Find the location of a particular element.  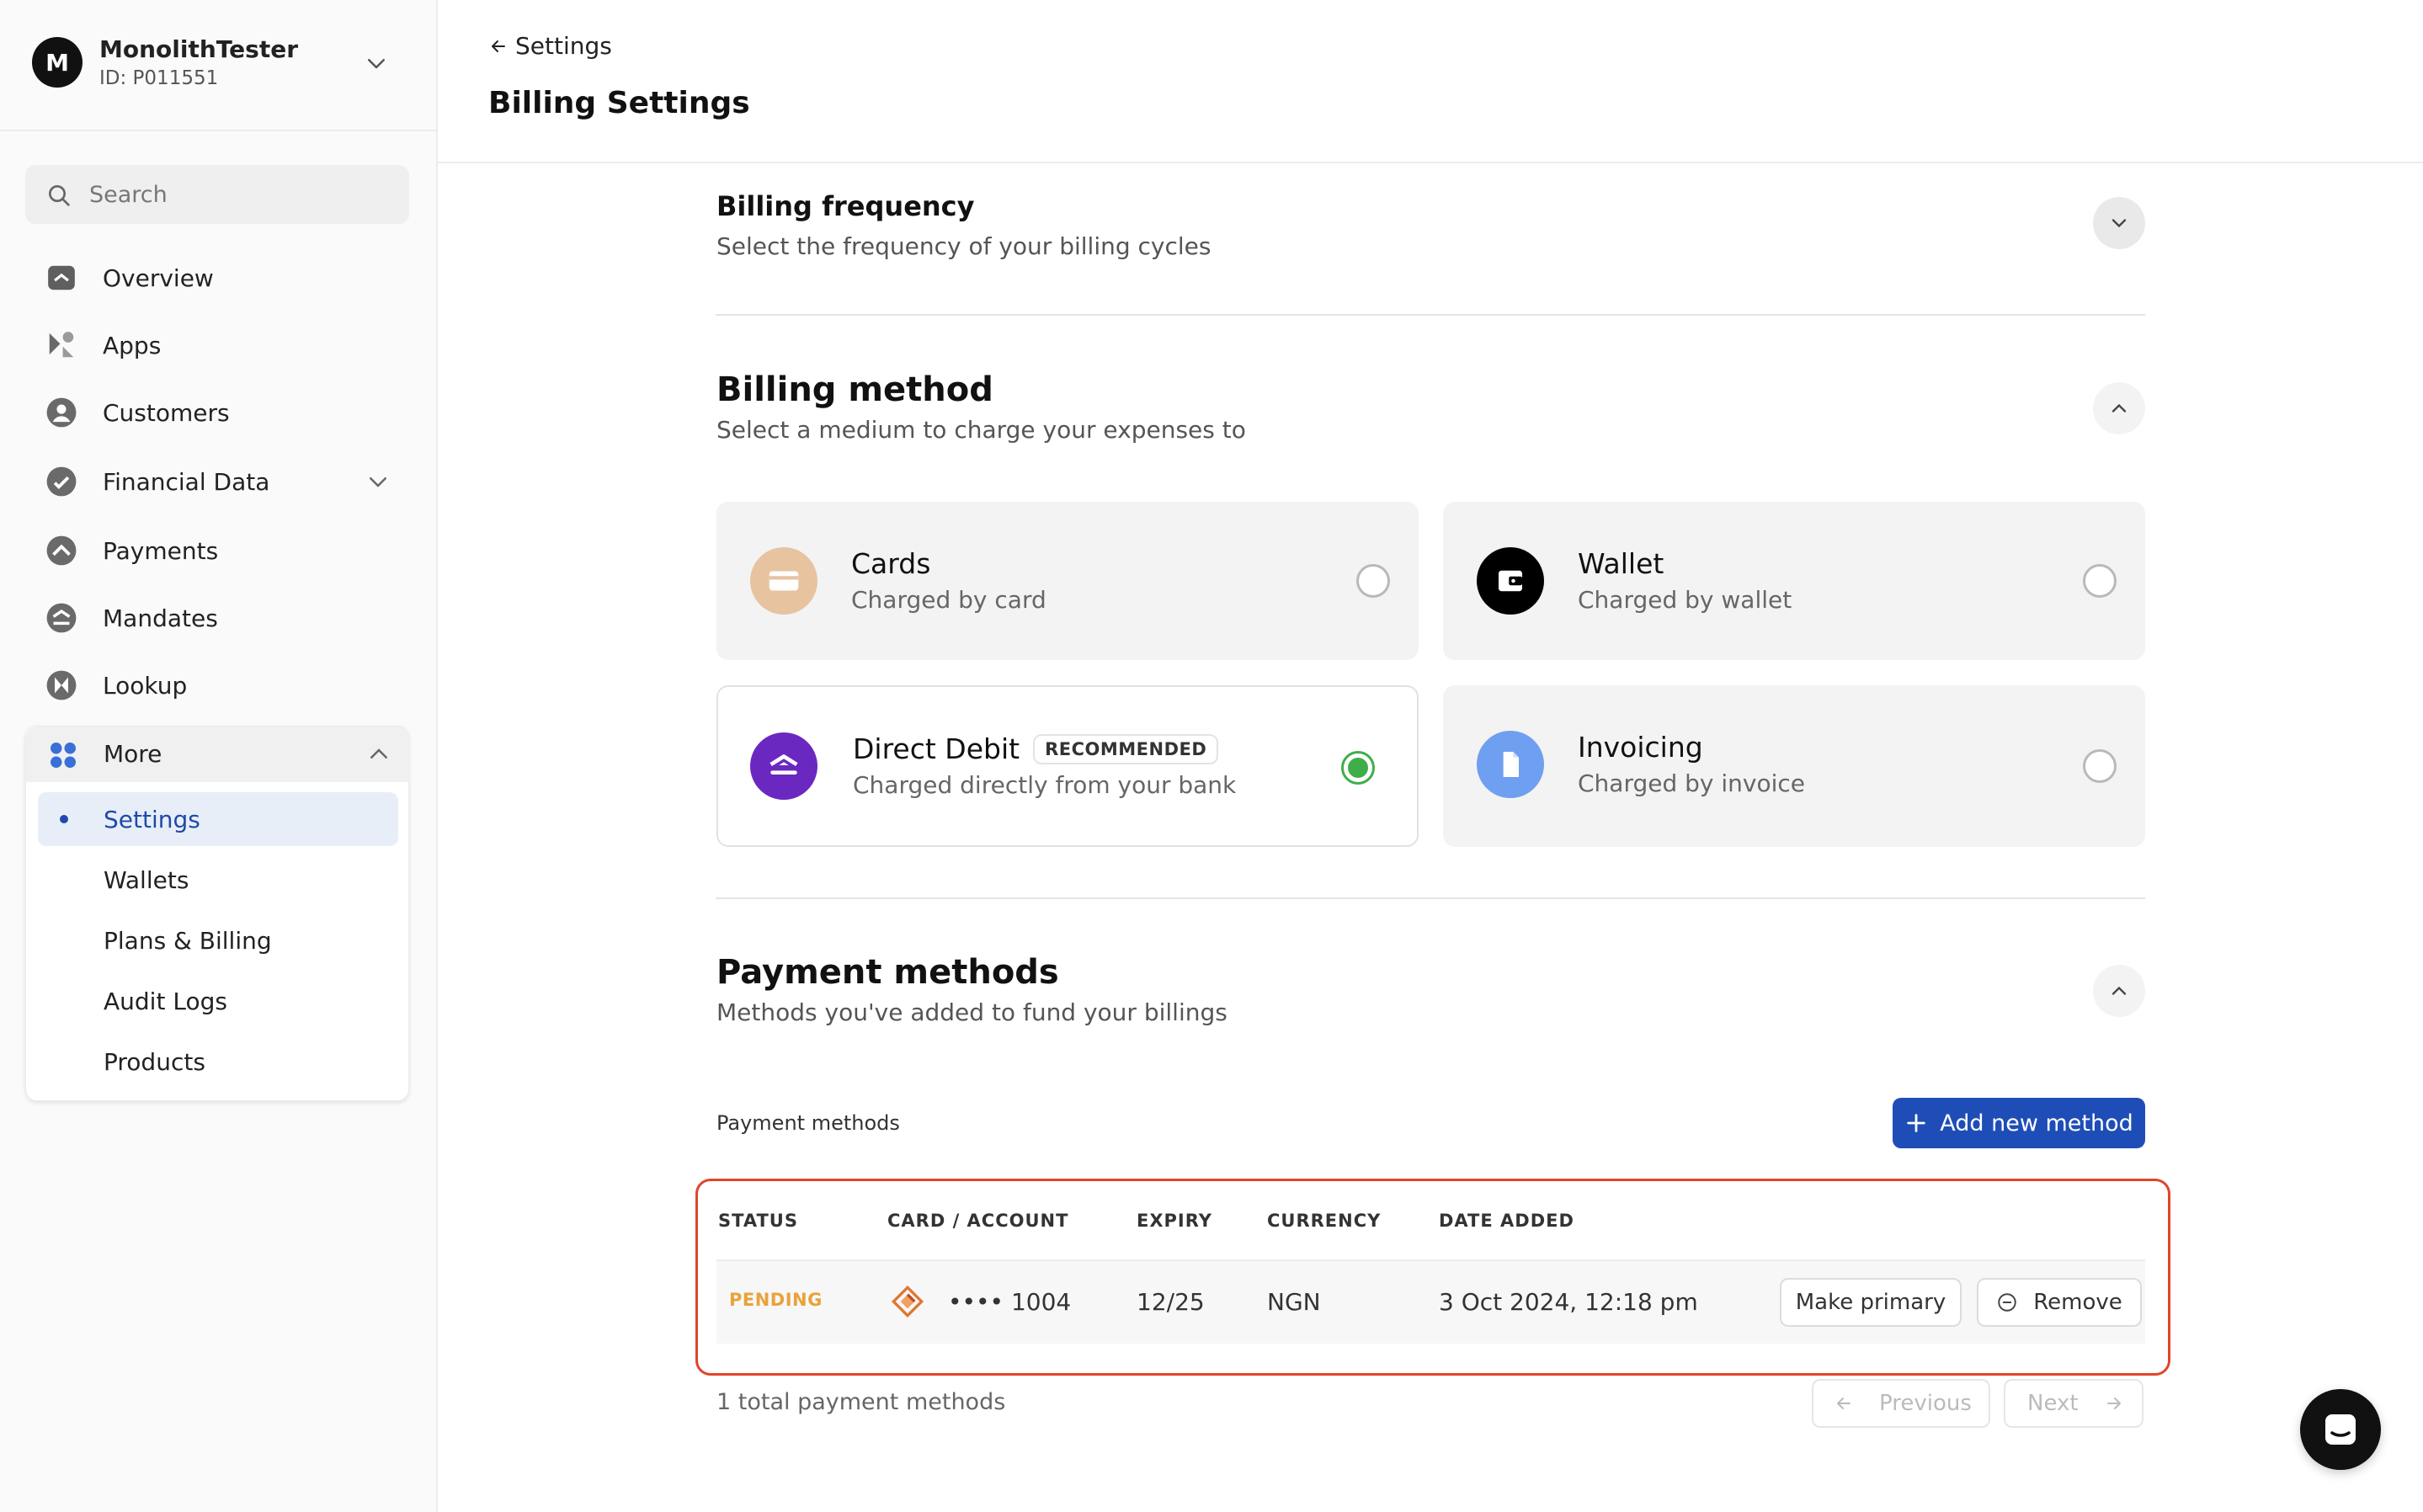

total-count: 1 total payment methods is located at coordinates (861, 1402).